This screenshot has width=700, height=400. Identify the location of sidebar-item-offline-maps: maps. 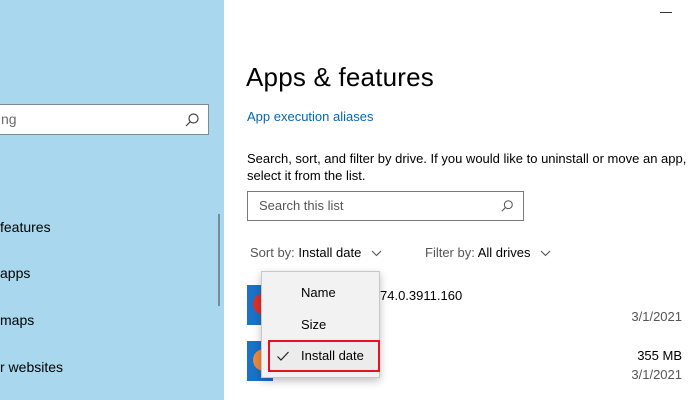
(17, 320).